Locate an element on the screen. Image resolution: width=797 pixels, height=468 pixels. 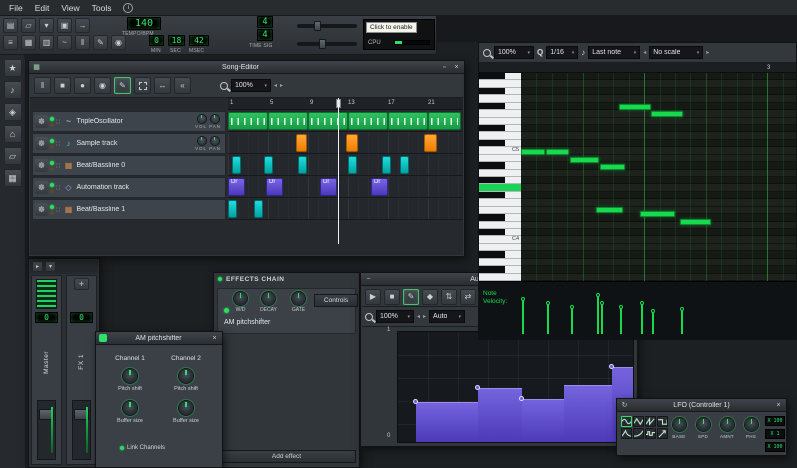
automation-step is located at coordinates (543, 420).